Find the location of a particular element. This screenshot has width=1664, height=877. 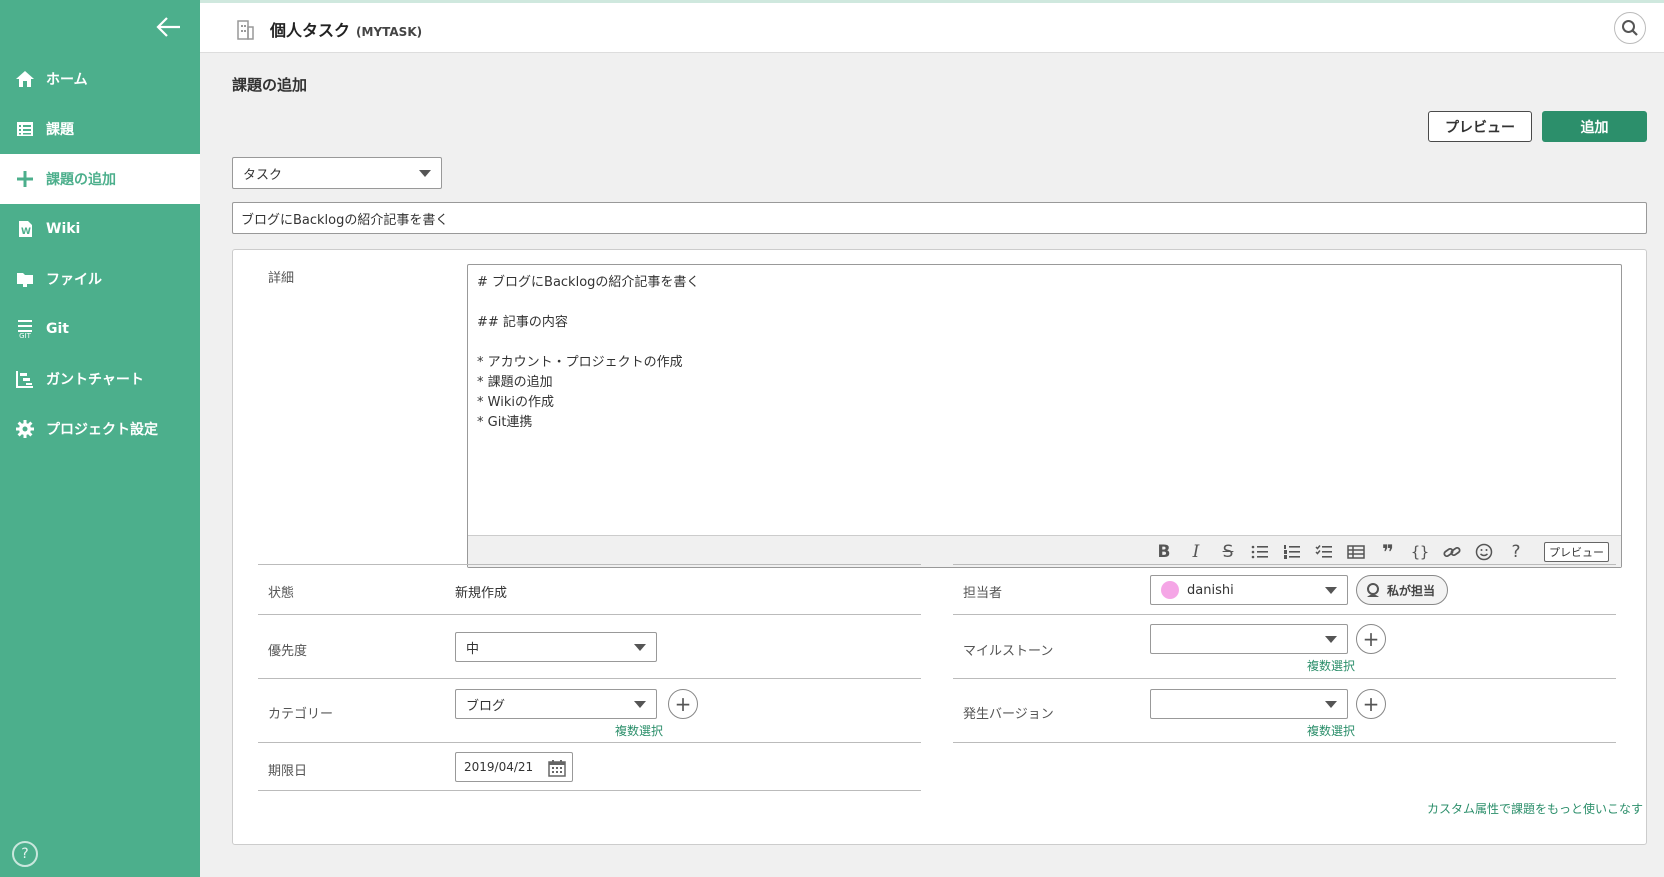

link-icon is located at coordinates (1452, 552).